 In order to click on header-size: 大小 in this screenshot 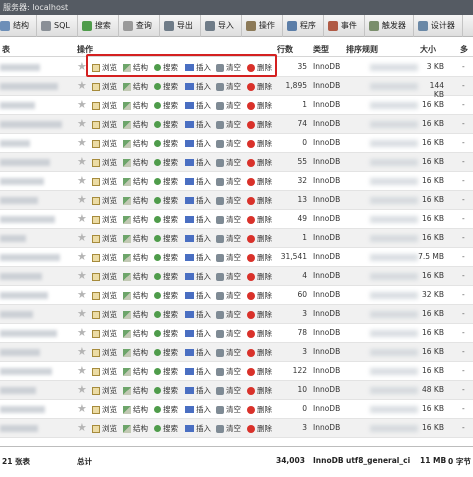, I will do `click(428, 49)`.